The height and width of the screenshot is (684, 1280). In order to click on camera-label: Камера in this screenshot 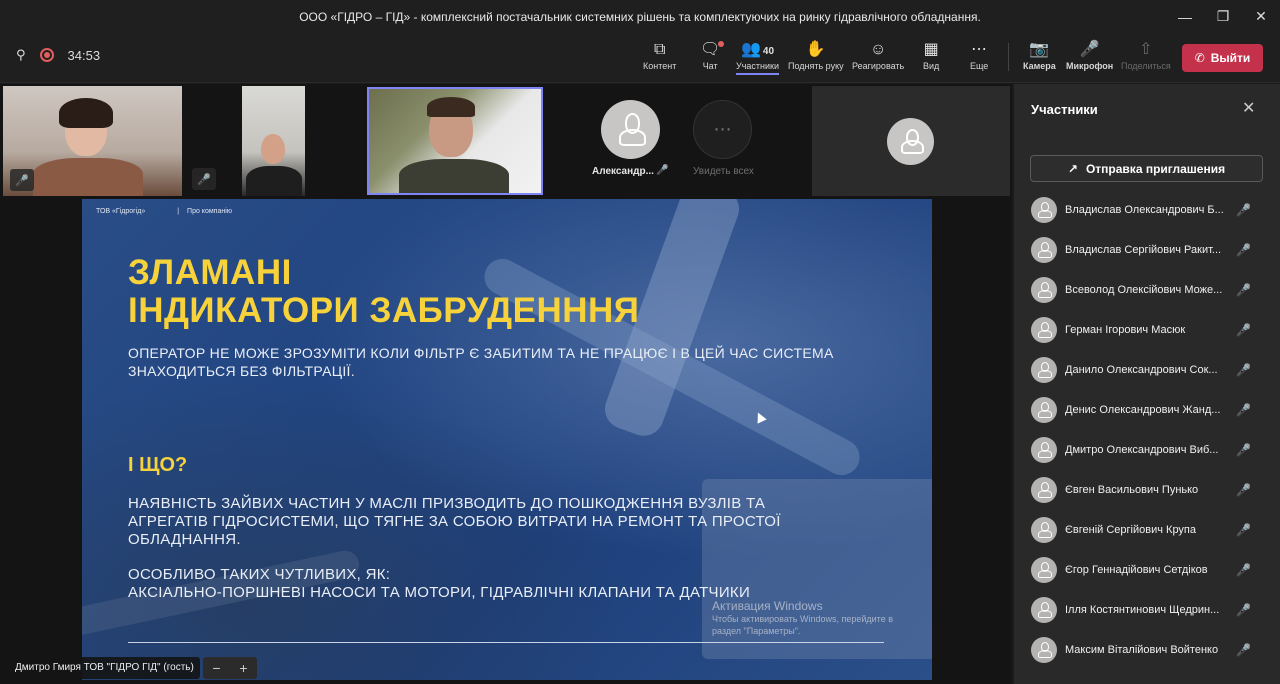, I will do `click(1039, 66)`.